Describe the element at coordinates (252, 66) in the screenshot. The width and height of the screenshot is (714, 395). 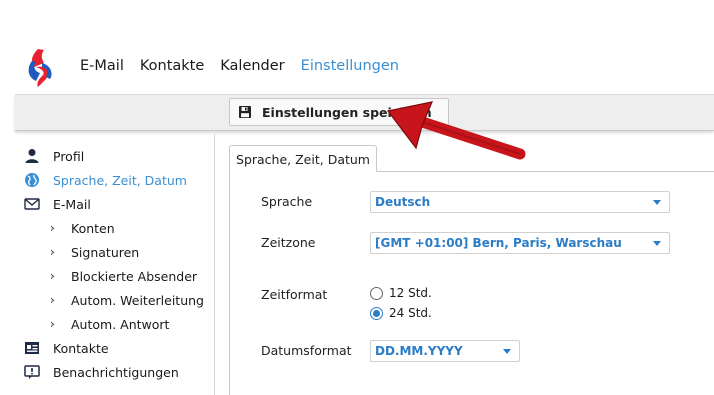
I see `nav-kalender: Kalender` at that location.